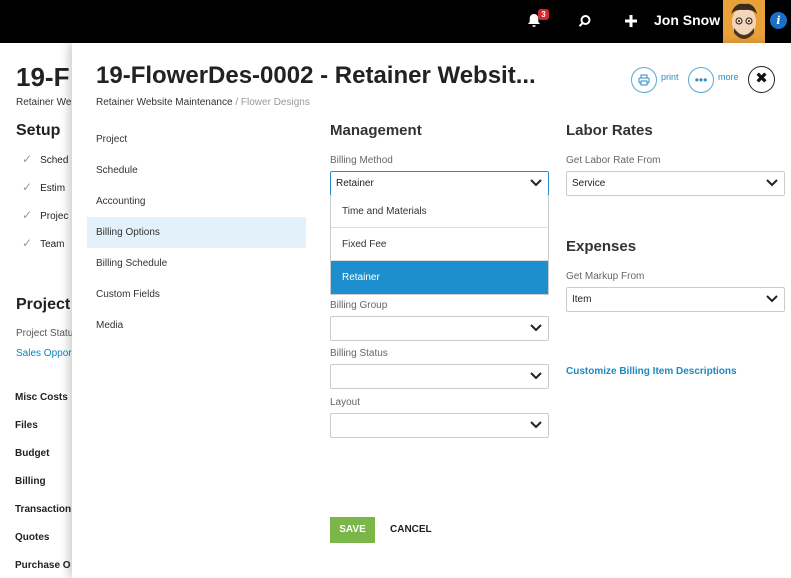 The width and height of the screenshot is (791, 578). I want to click on billing-method-dropdown: Time and Materials Fixed Fee Retainer, so click(439, 245).